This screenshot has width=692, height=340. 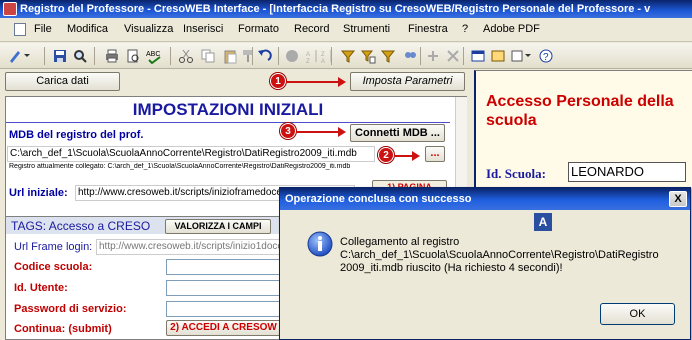 What do you see at coordinates (292, 56) in the screenshot?
I see `hyperlink-icon` at bounding box center [292, 56].